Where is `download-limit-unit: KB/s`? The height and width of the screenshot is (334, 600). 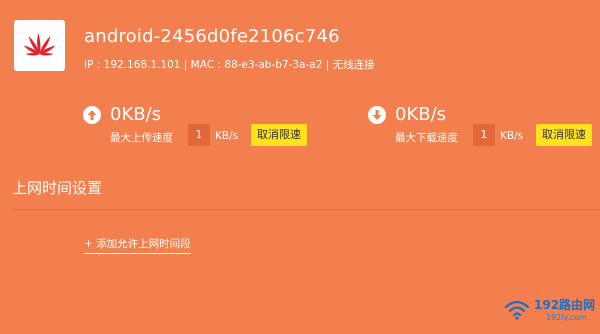
download-limit-unit: KB/s is located at coordinates (512, 136).